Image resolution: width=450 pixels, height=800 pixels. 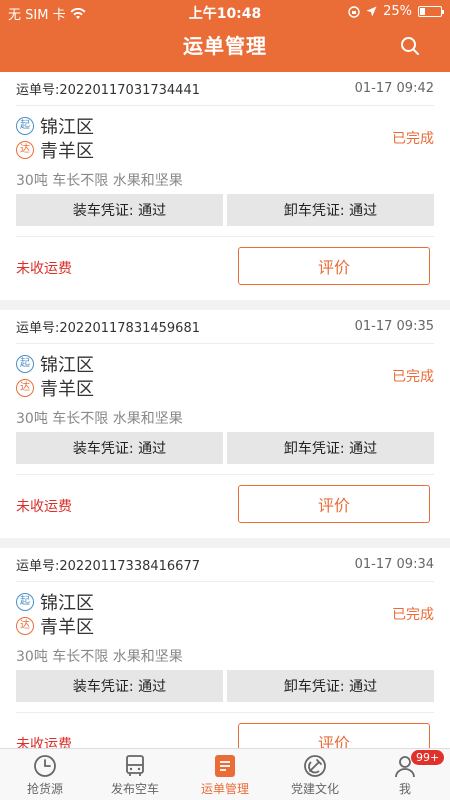 I want to click on search-button, so click(x=410, y=46).